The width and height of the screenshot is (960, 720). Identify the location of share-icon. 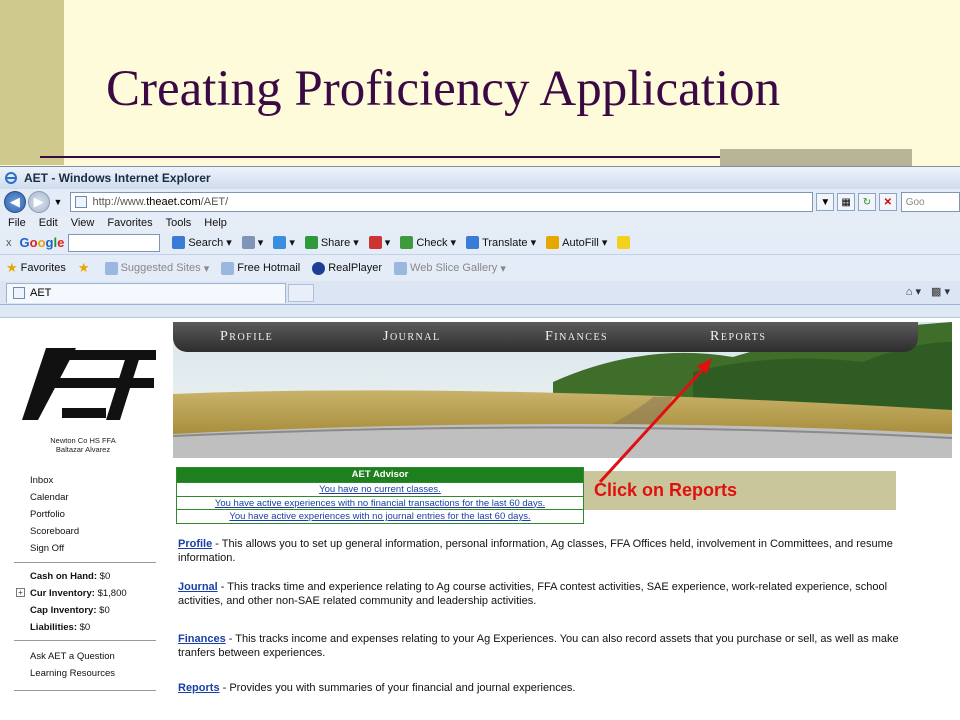
(311, 242).